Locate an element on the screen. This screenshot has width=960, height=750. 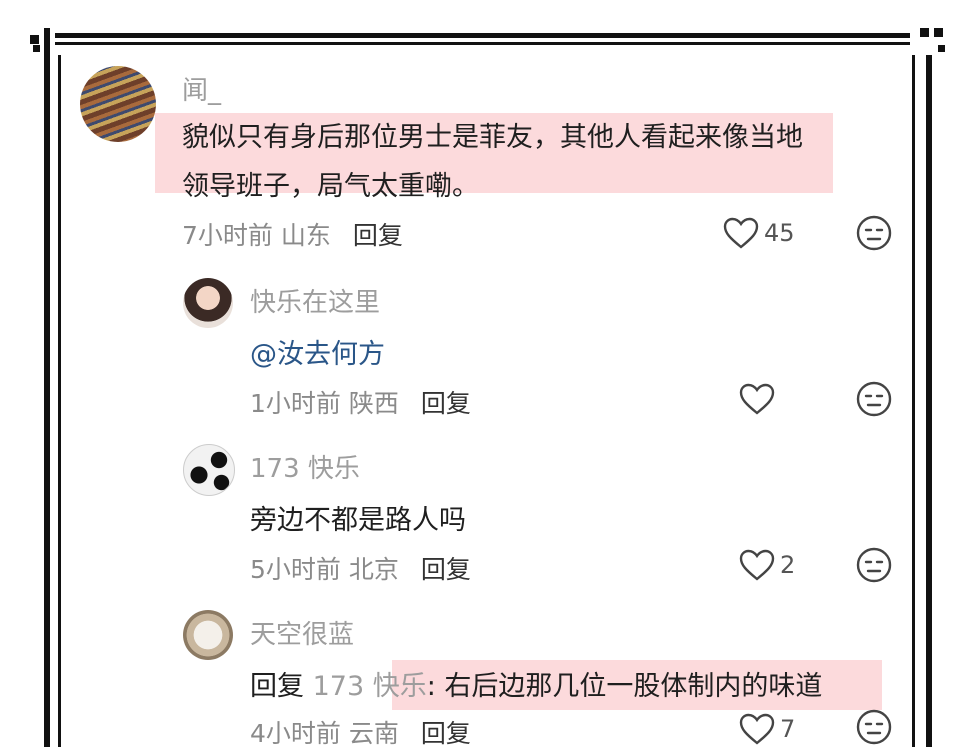
username: 闻_ is located at coordinates (201, 88).